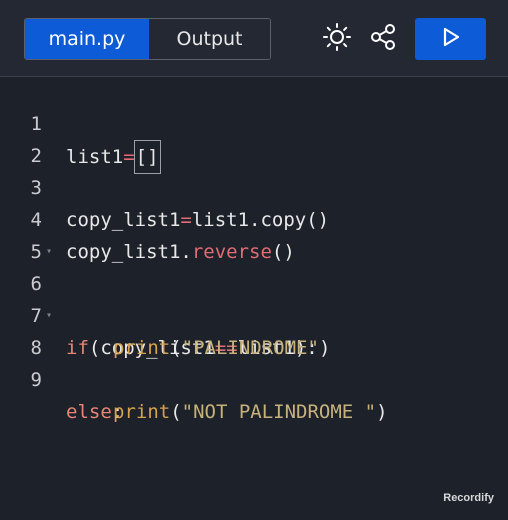 The height and width of the screenshot is (520, 508). I want to click on share-button, so click(383, 39).